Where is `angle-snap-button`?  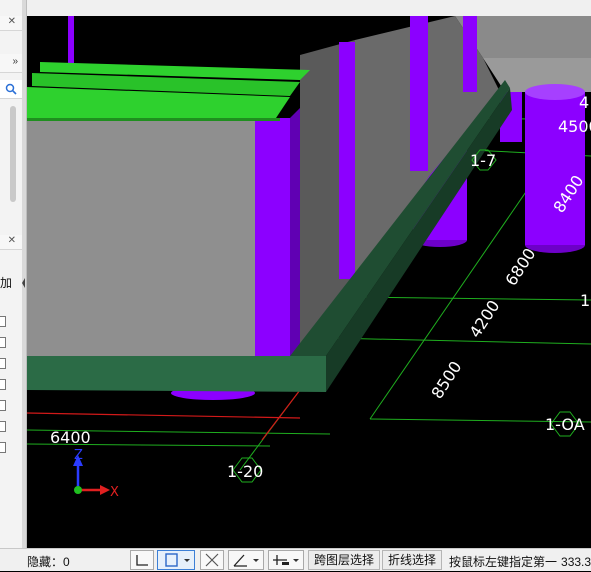 angle-snap-button is located at coordinates (246, 560).